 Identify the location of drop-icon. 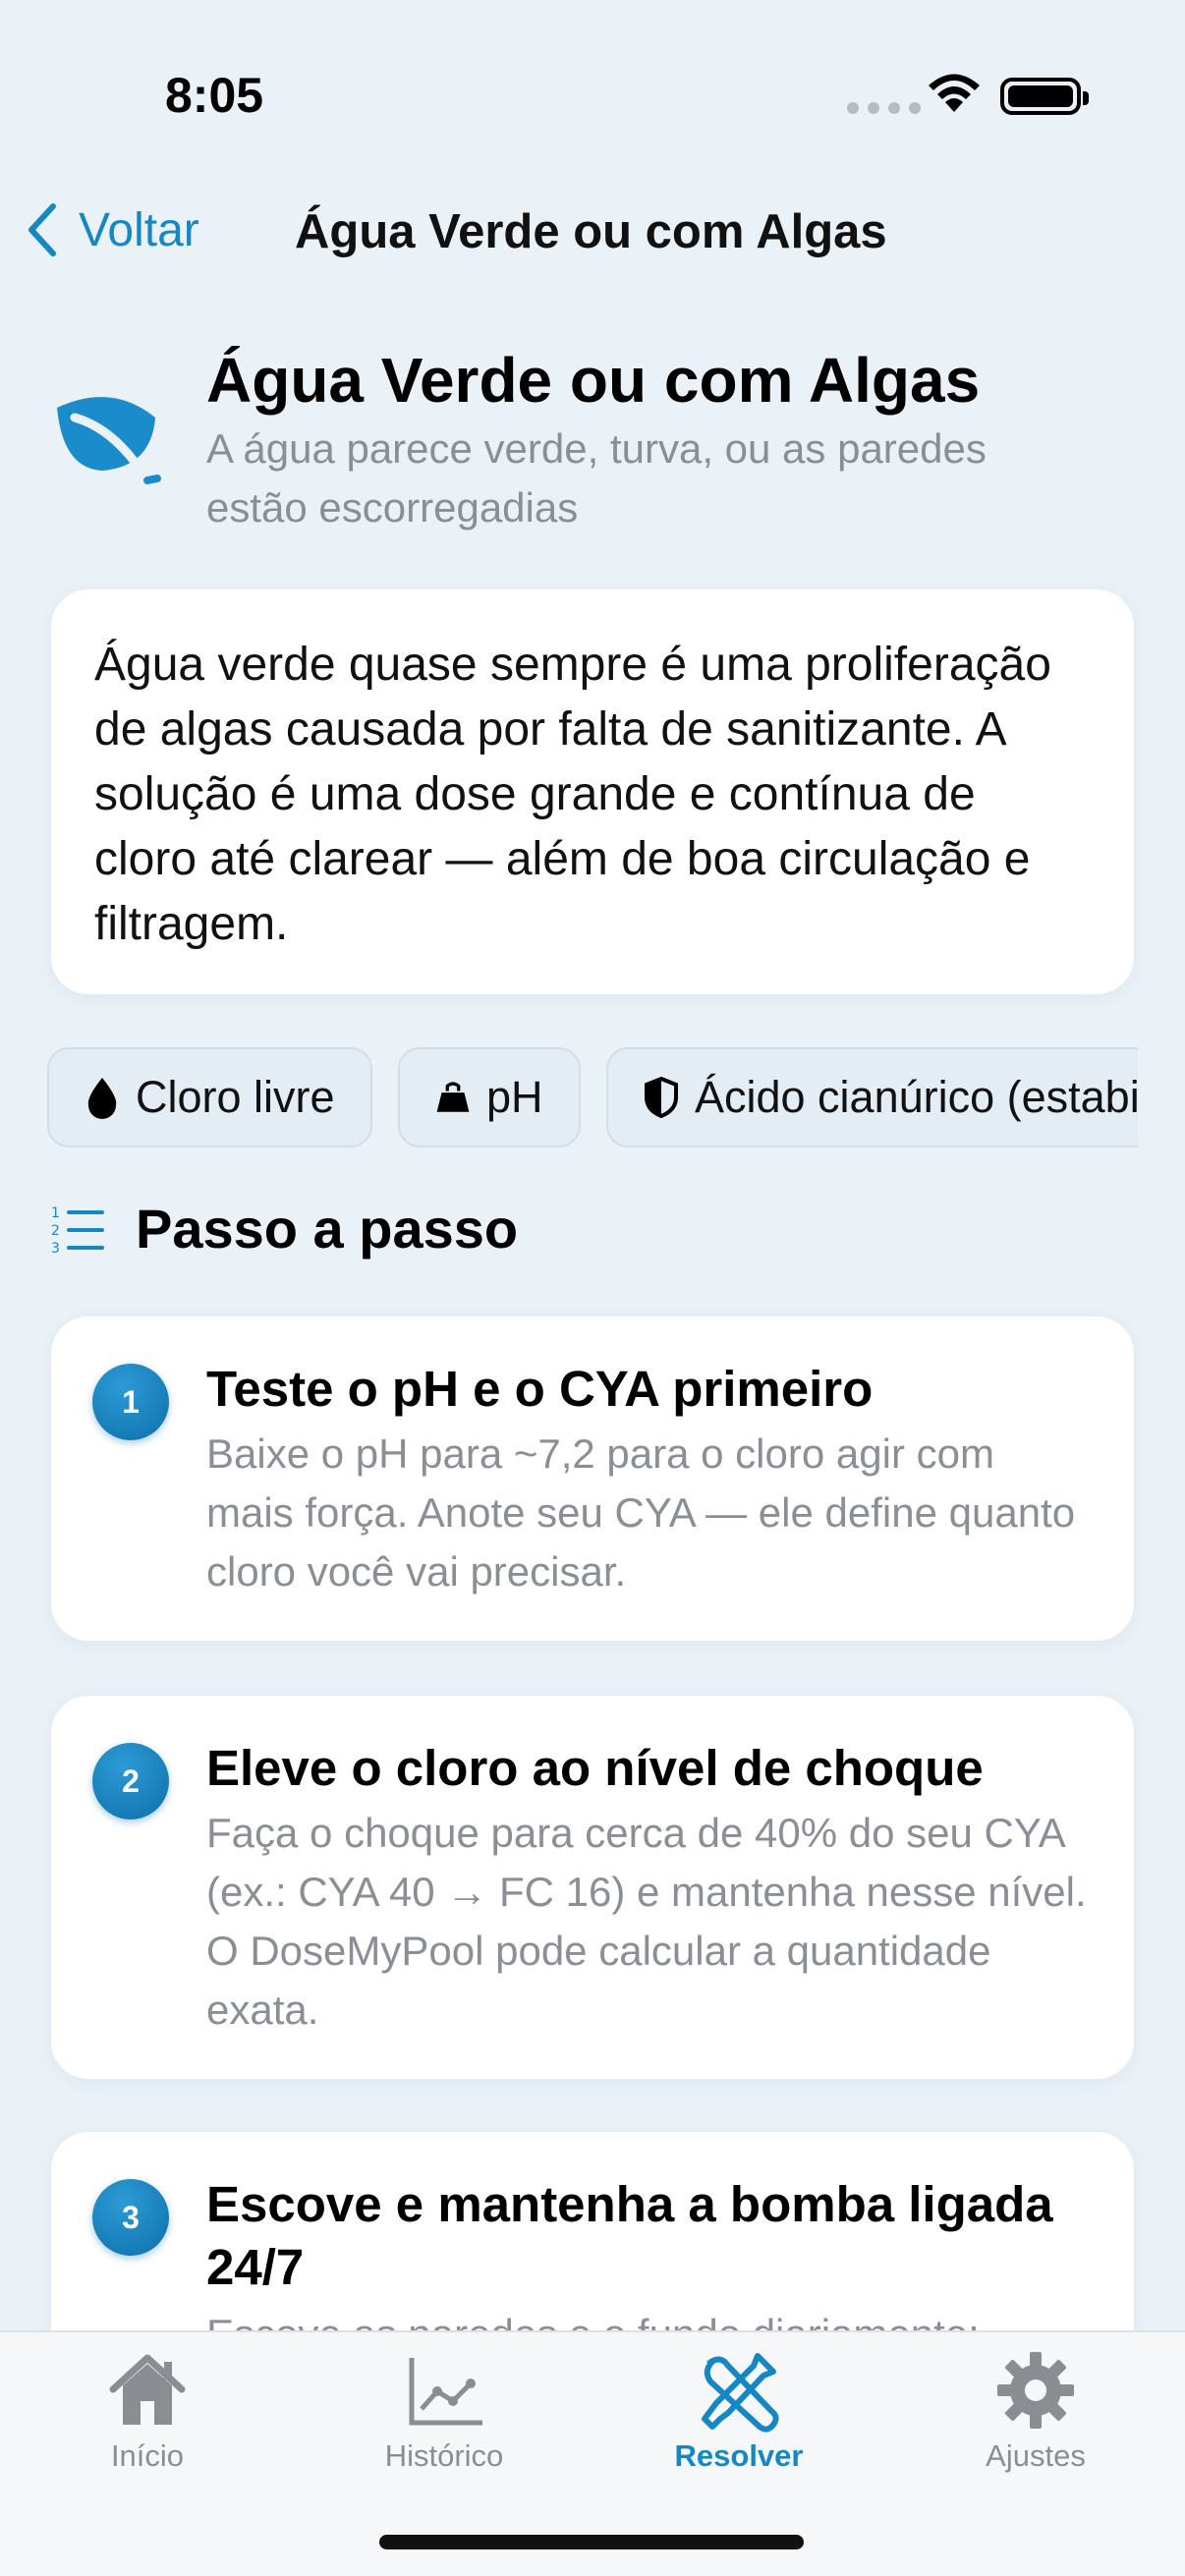
(102, 1098).